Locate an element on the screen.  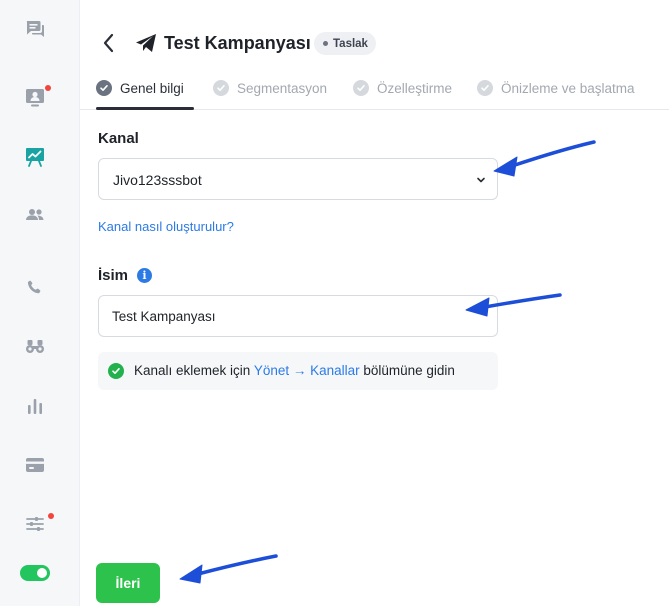
analytics-bars-icon is located at coordinates (35, 406).